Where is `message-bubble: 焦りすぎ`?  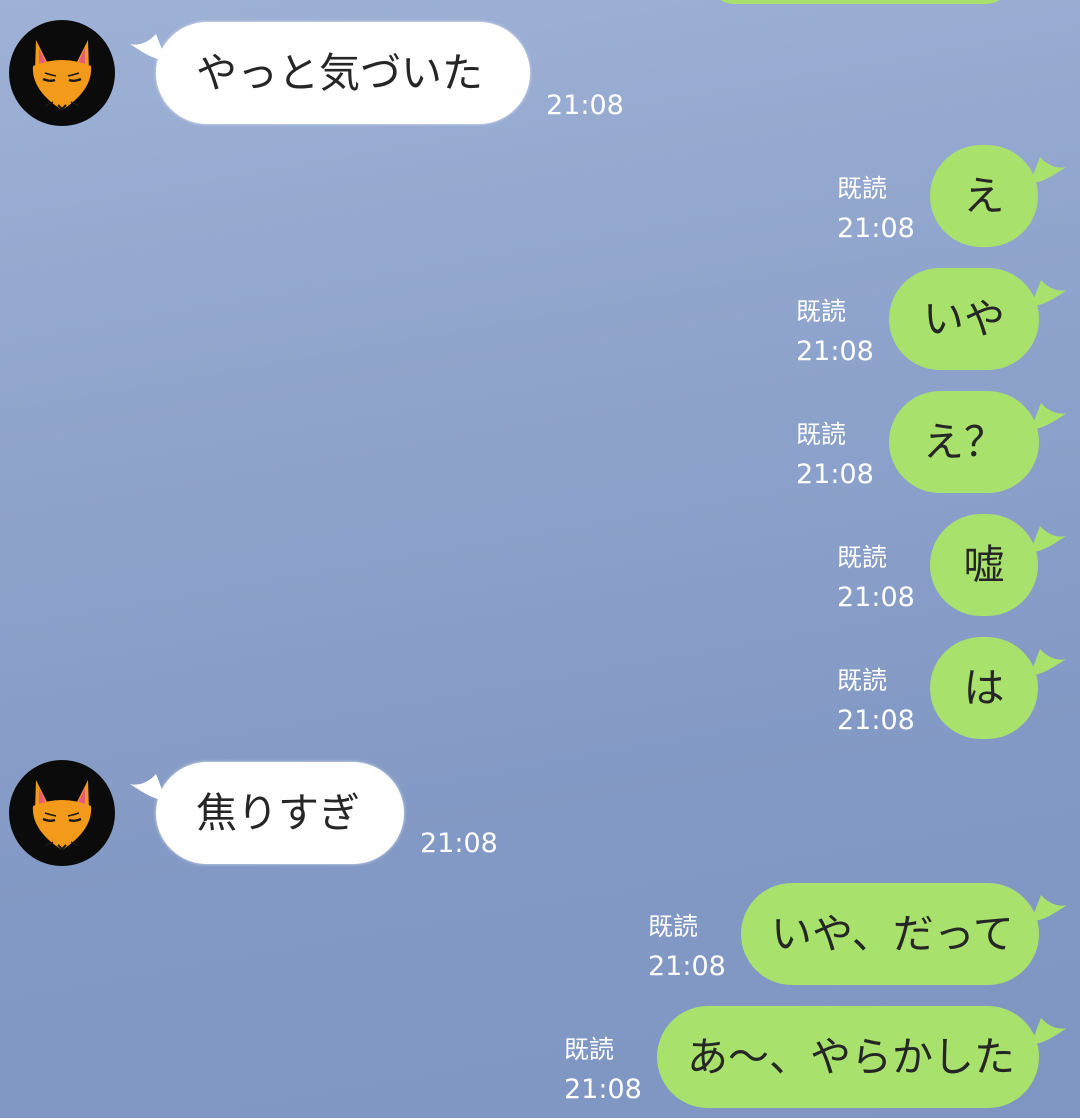
message-bubble: 焦りすぎ is located at coordinates (267, 813).